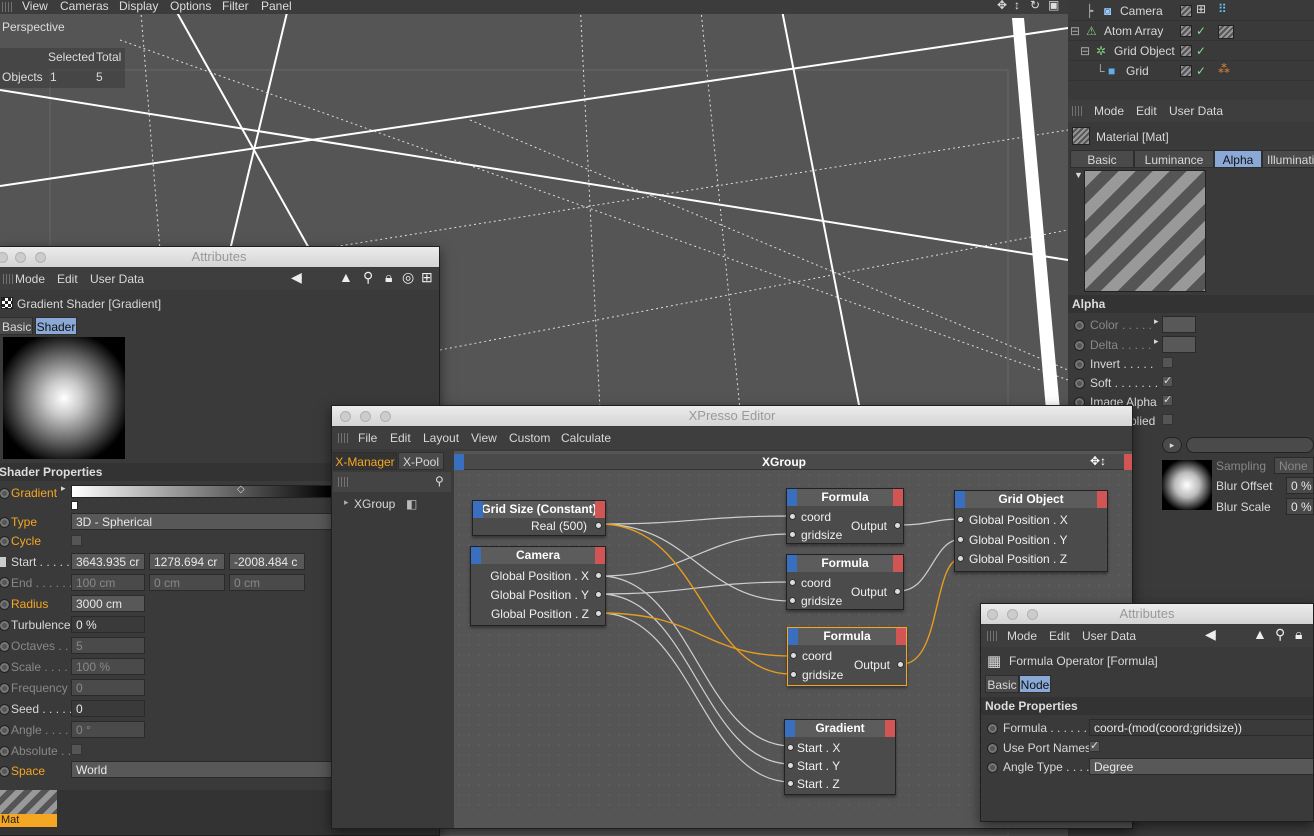  I want to click on gradient-bar, so click(202, 491).